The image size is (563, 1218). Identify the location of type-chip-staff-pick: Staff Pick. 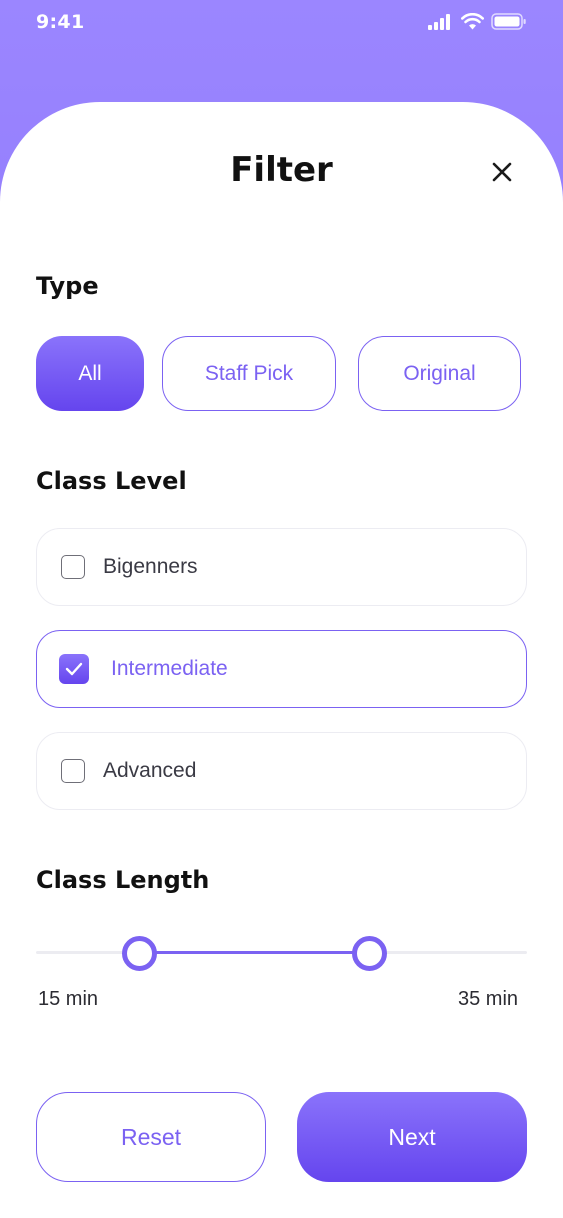
(249, 373).